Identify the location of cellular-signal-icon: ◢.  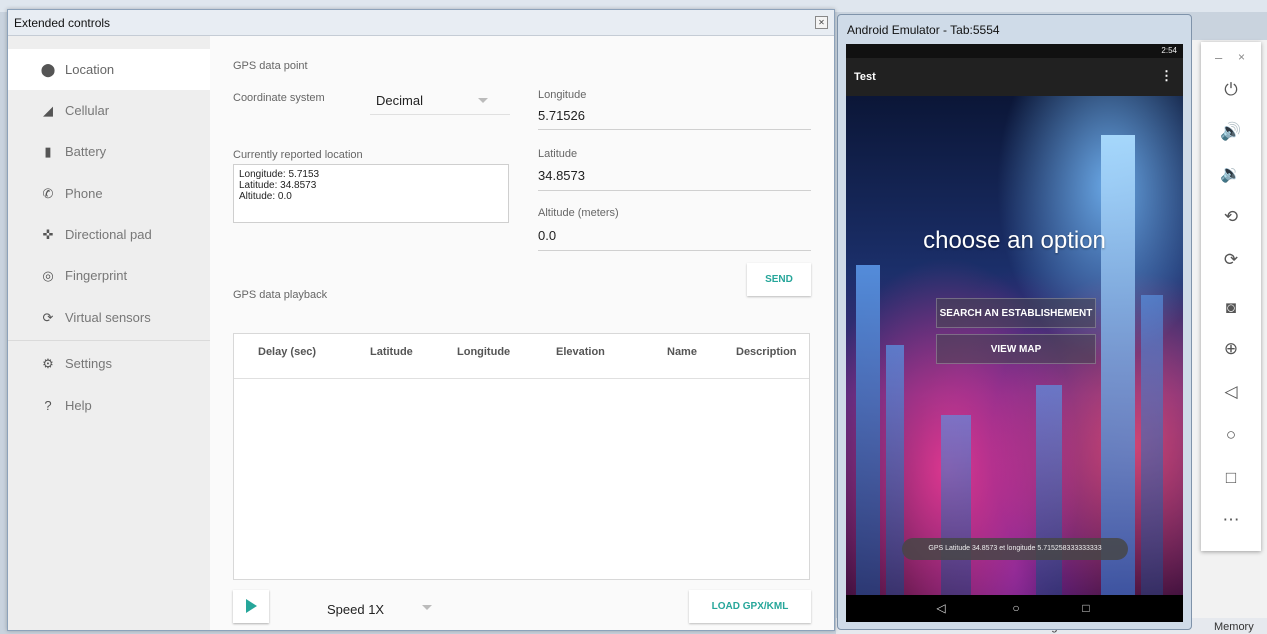
(48, 110).